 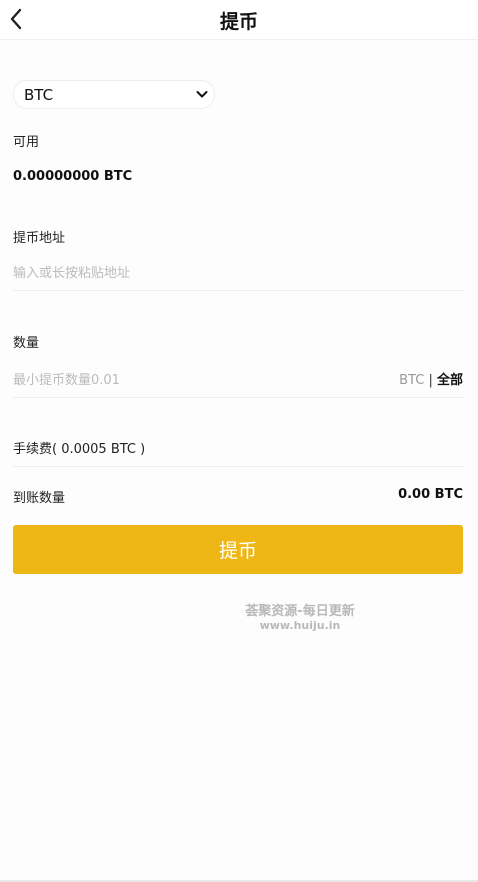 I want to click on amount-input, so click(x=193, y=380).